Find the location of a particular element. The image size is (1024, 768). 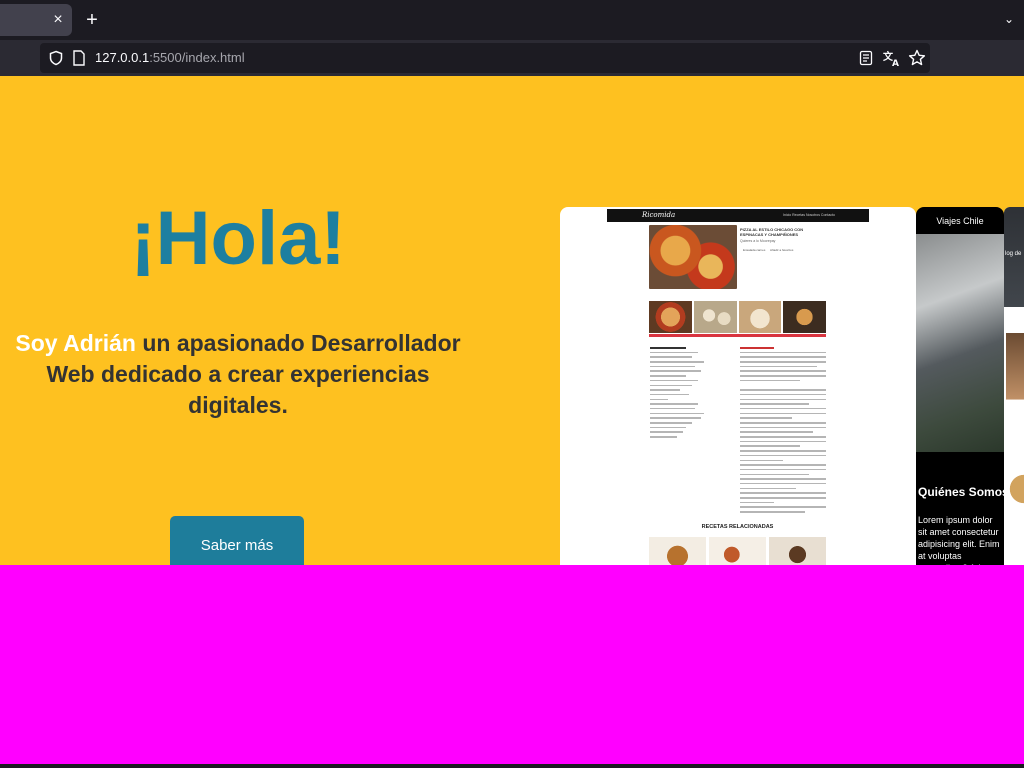

recipe-tag: Ensalada carnes is located at coordinates (754, 250).